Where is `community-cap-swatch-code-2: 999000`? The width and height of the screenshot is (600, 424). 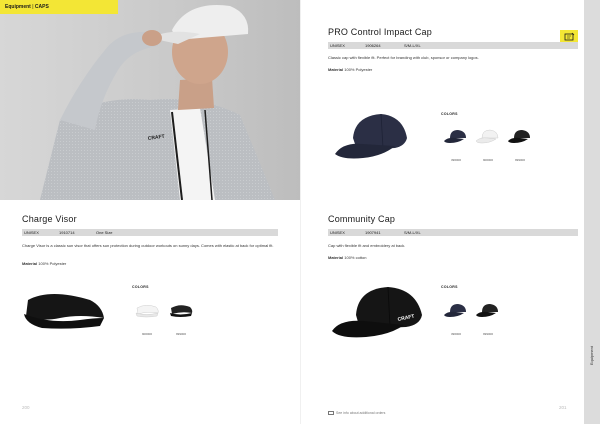 community-cap-swatch-code-2: 999000 is located at coordinates (487, 334).